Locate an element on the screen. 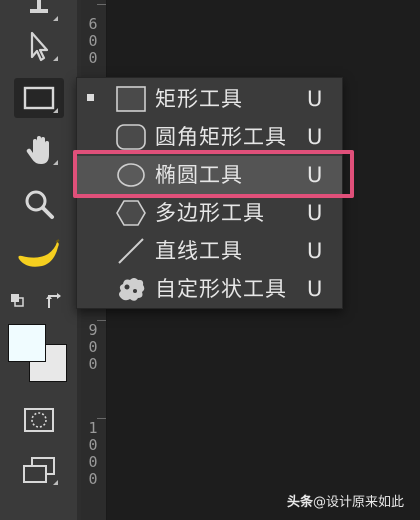 Image resolution: width=420 pixels, height=520 pixels. menu-item-custom-shape-tool: 自定形状工具 U is located at coordinates (209, 289).